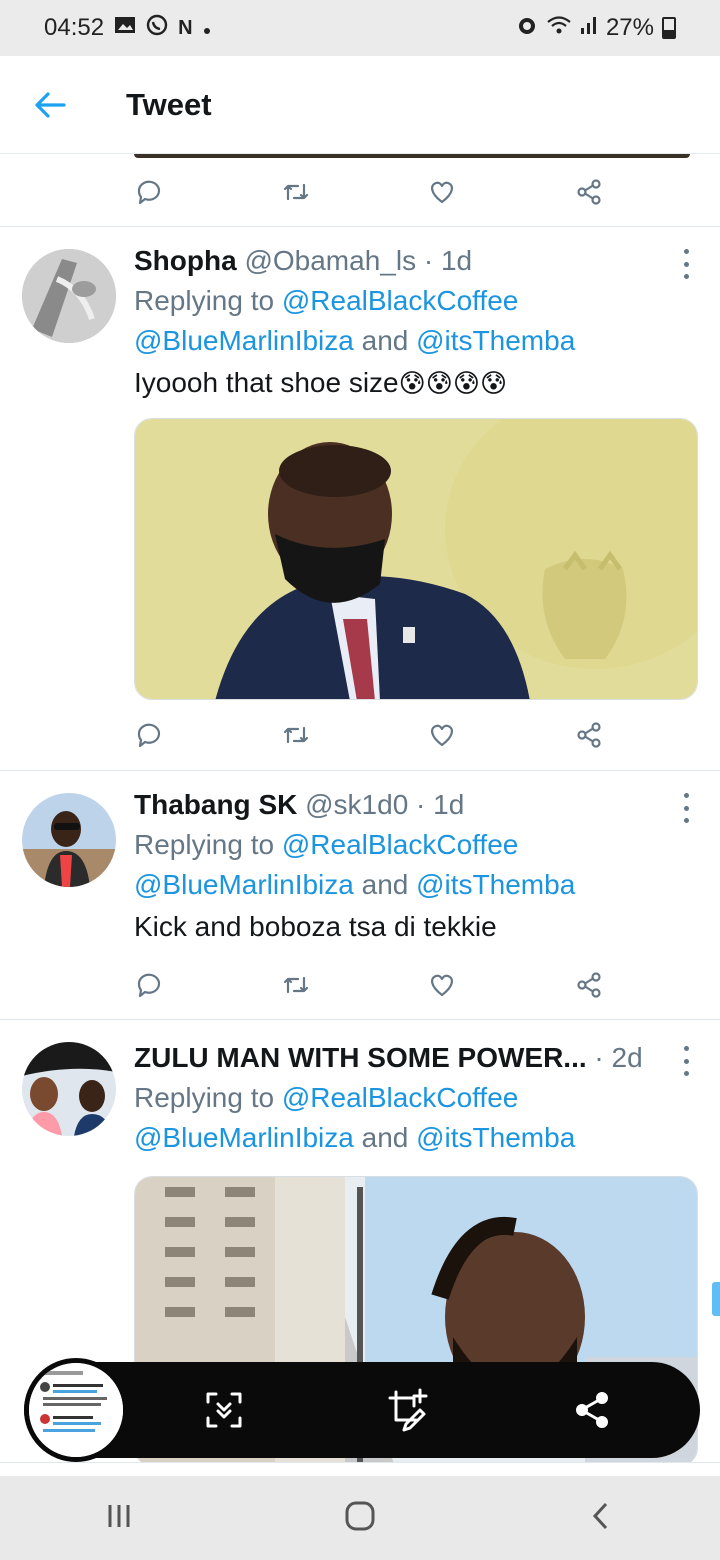 The width and height of the screenshot is (720, 1560). I want to click on tweet-text-content: Iyoooh that shoe size, so click(266, 382).